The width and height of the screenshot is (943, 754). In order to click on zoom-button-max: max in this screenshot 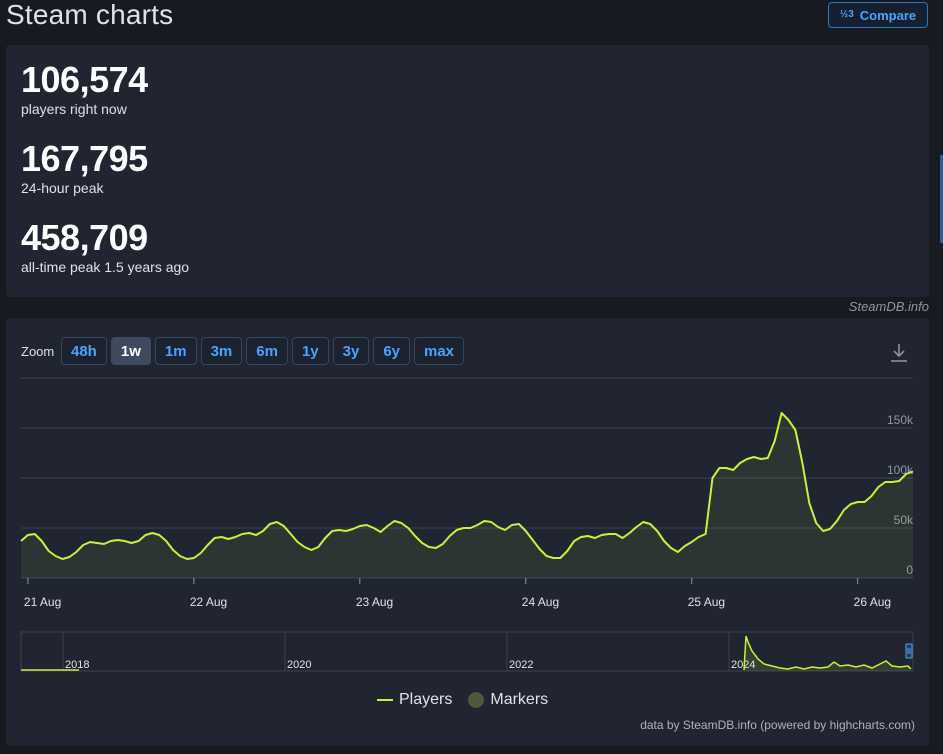, I will do `click(439, 351)`.